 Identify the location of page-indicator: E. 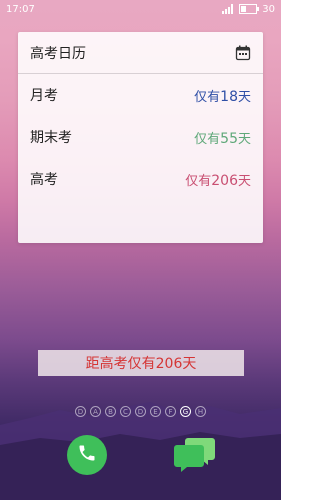
(155, 411).